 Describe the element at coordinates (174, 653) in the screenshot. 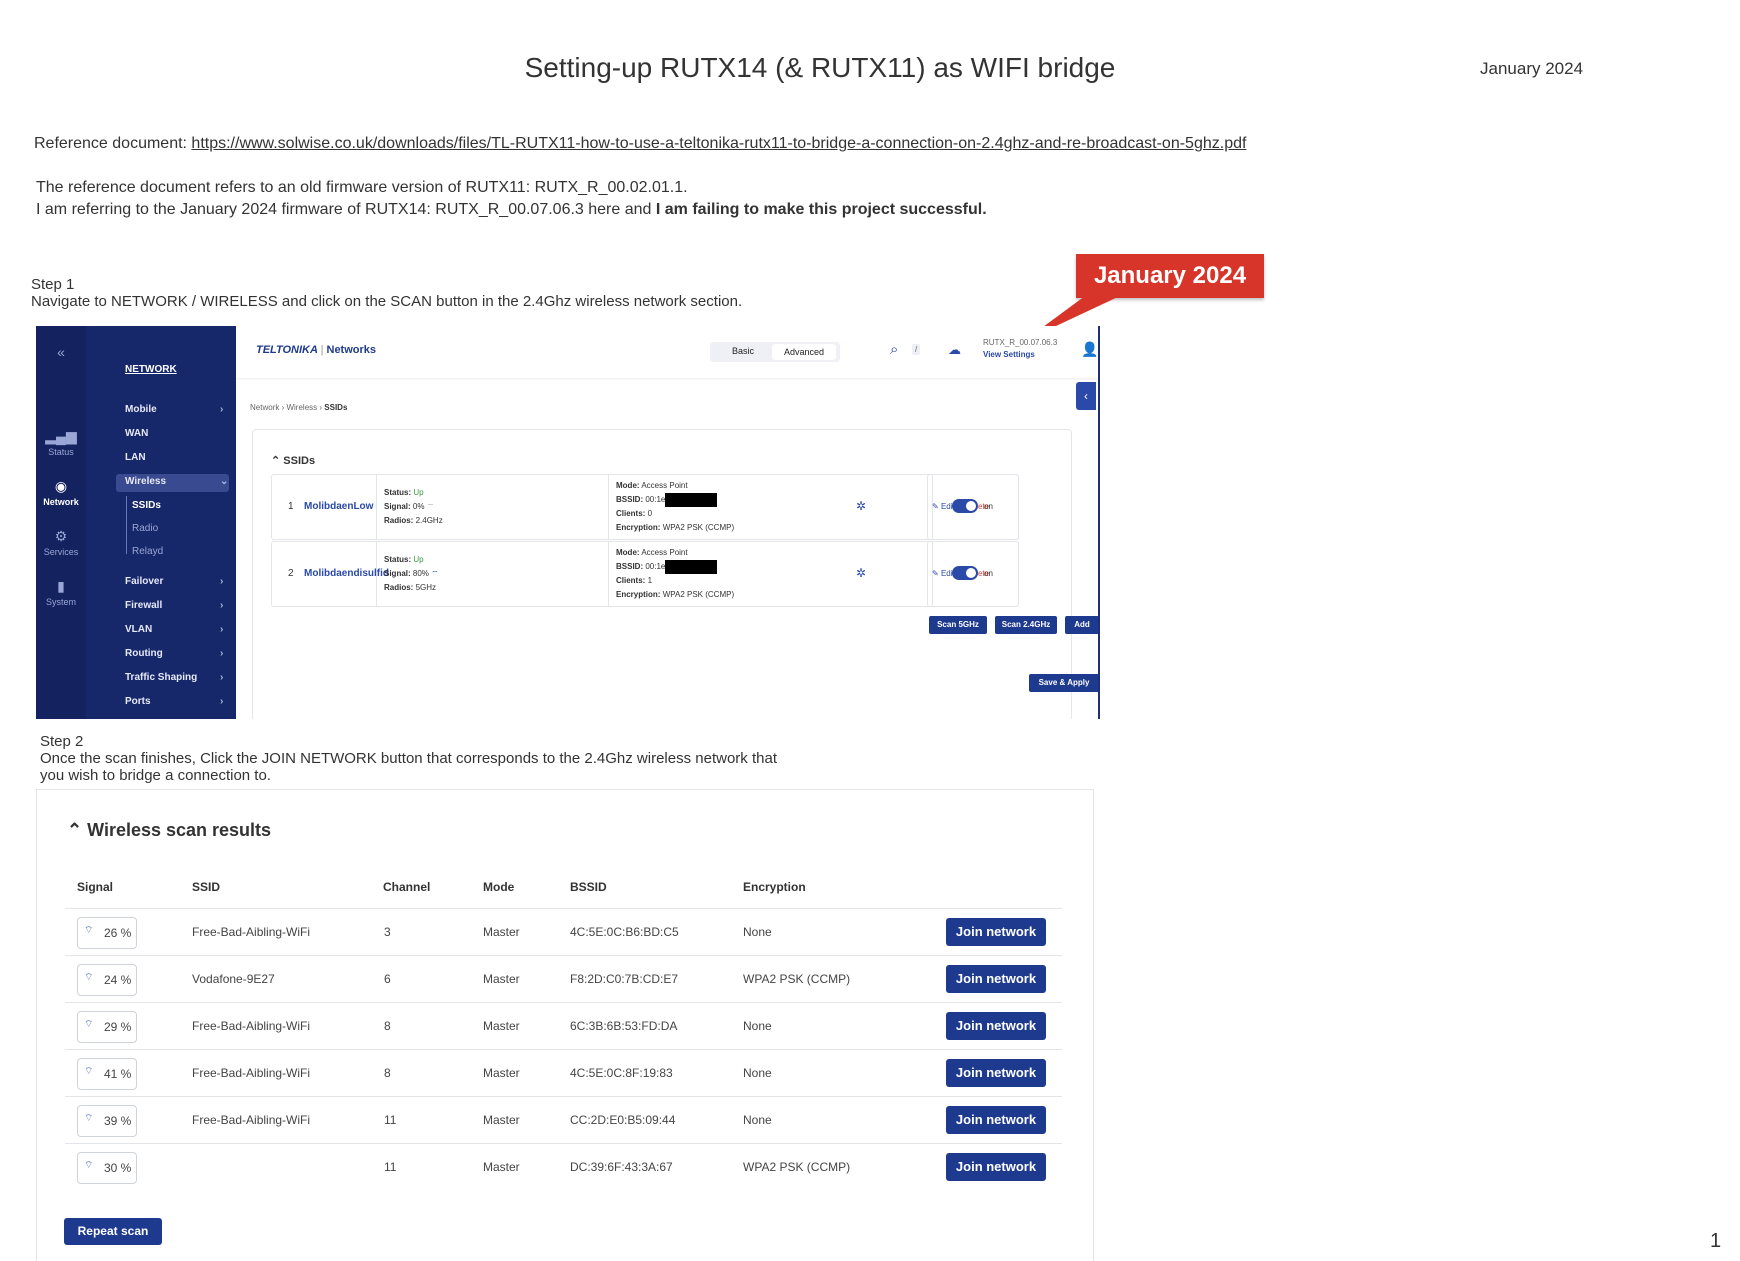

I see `nav-item-routing: Routing ›` at that location.